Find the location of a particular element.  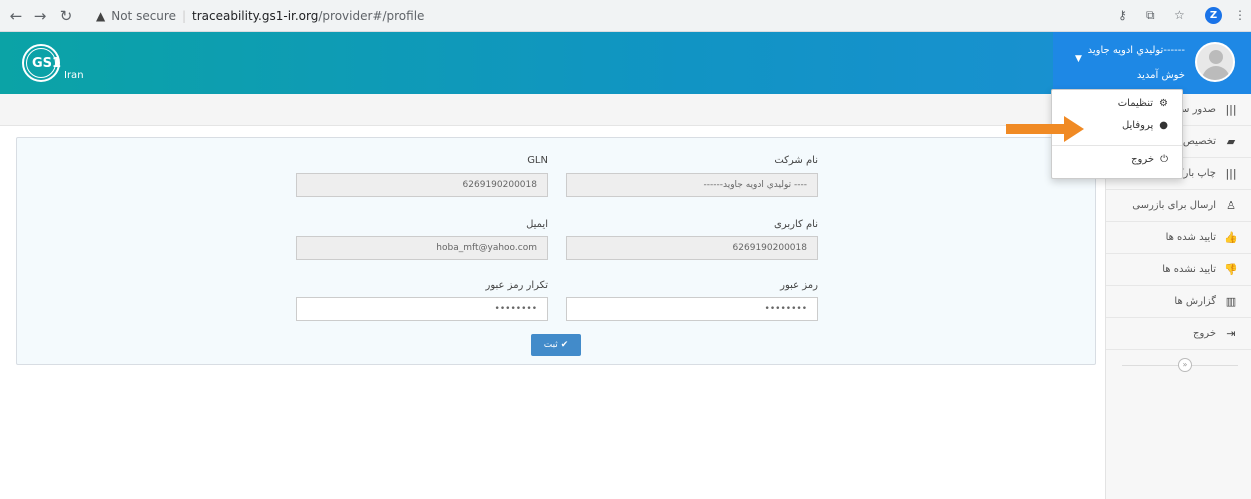

menu-item-settings: ⚙ تنظیمات is located at coordinates (1143, 103).